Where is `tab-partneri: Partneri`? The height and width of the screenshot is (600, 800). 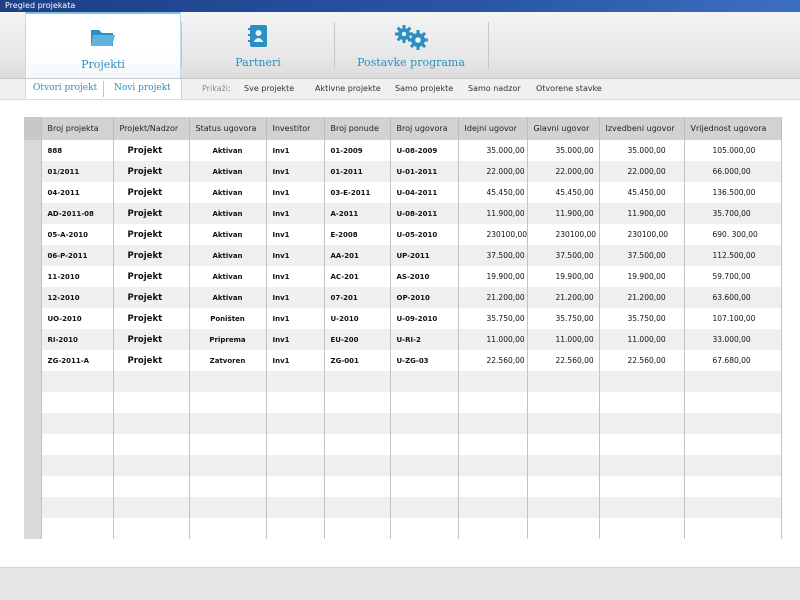 tab-partneri: Partneri is located at coordinates (258, 45).